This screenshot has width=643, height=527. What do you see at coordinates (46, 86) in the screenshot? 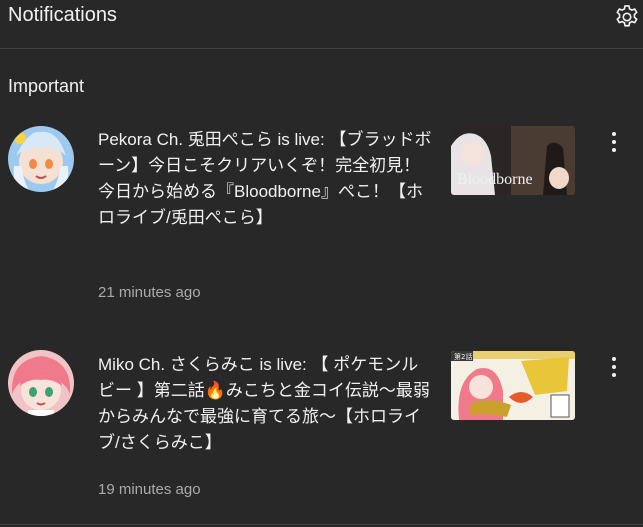
I see `section-title-important: Important` at bounding box center [46, 86].